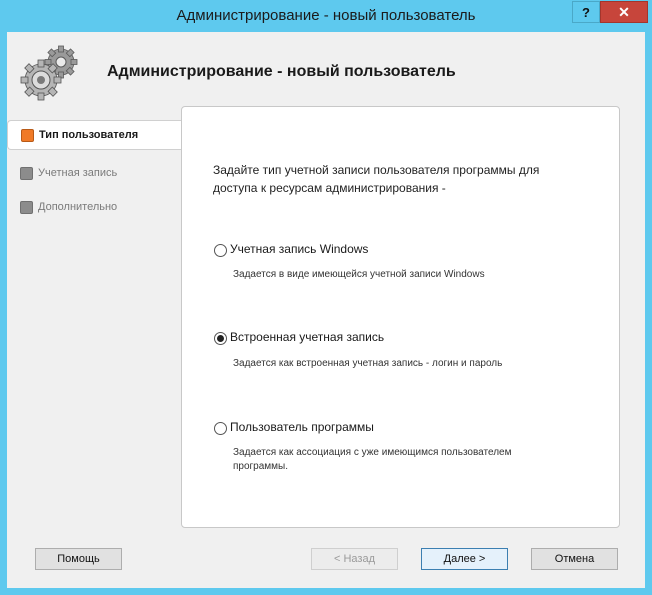 This screenshot has width=652, height=595. Describe the element at coordinates (354, 559) in the screenshot. I see `back-button: < Назад` at that location.